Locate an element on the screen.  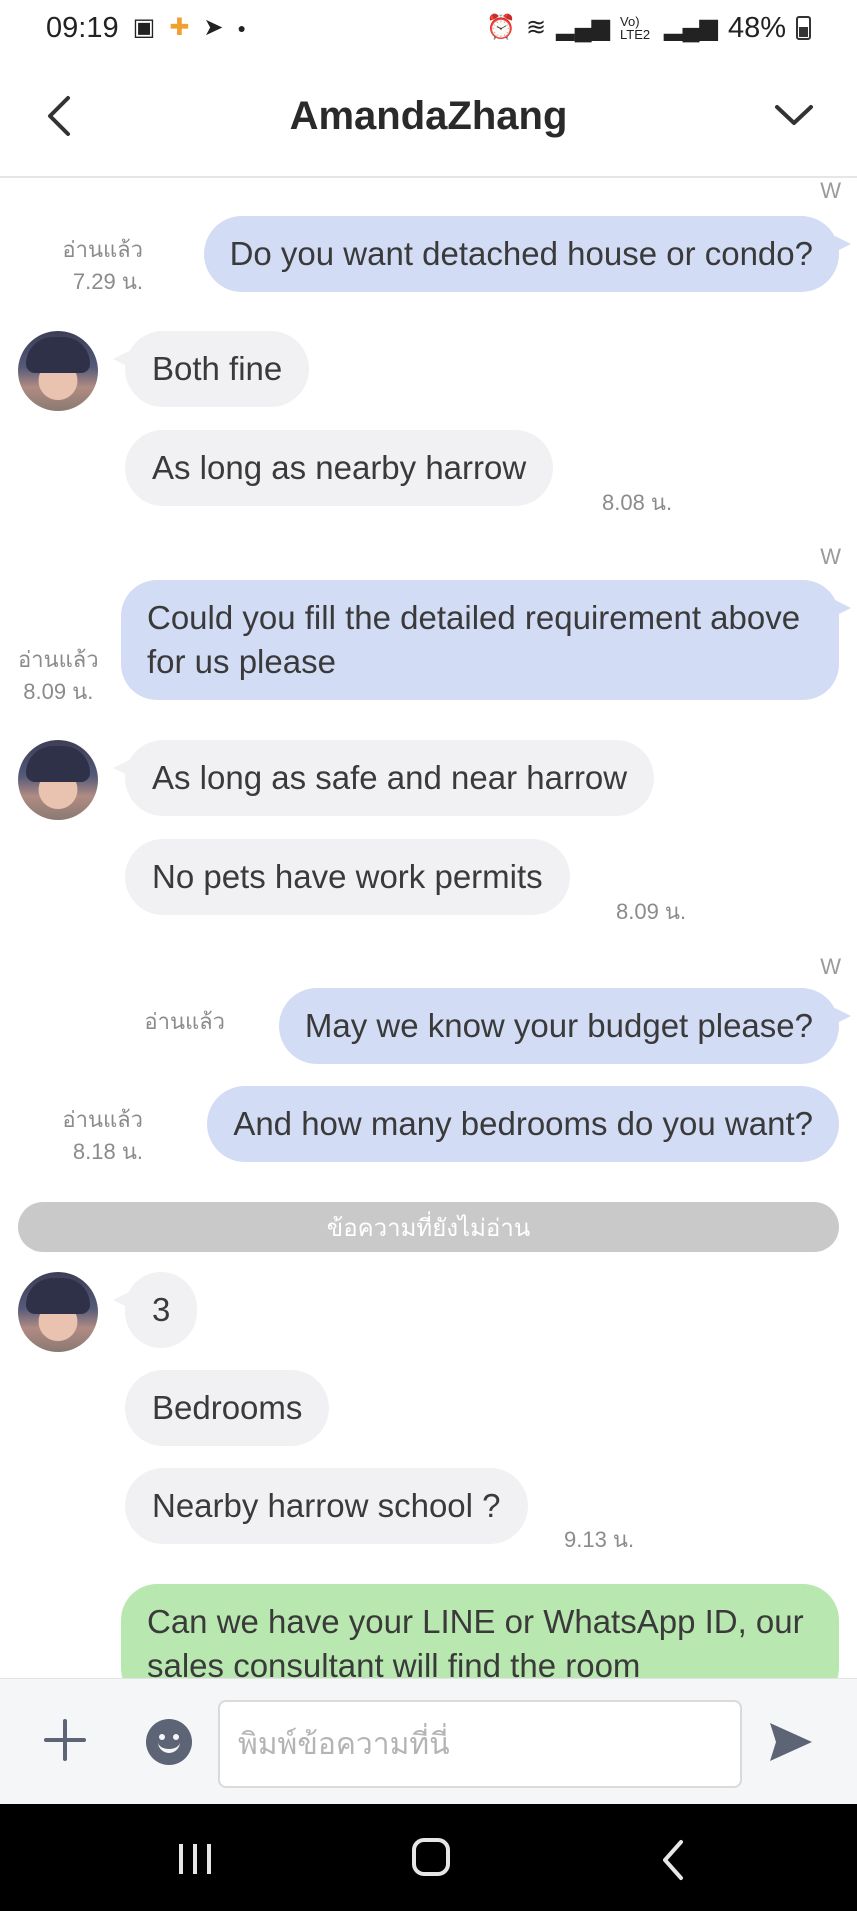
plus-icon is located at coordinates (65, 1740).